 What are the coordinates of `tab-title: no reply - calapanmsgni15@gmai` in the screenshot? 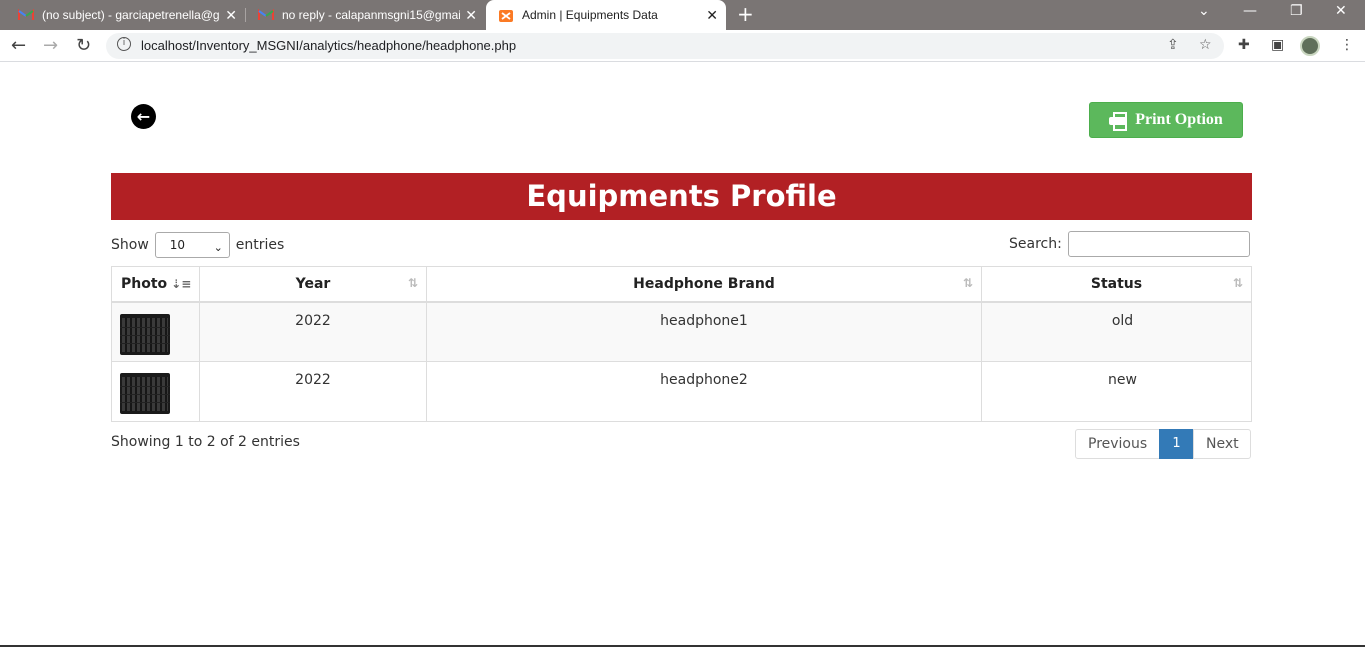 It's located at (371, 15).